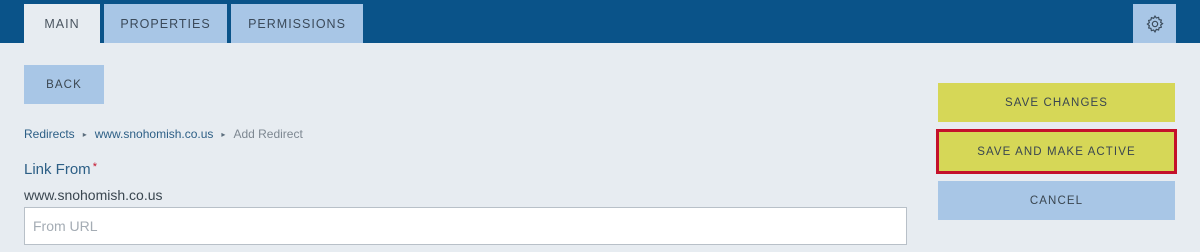 This screenshot has height=252, width=1200. Describe the element at coordinates (268, 134) in the screenshot. I see `breadcrumb-current: Add Redirect` at that location.